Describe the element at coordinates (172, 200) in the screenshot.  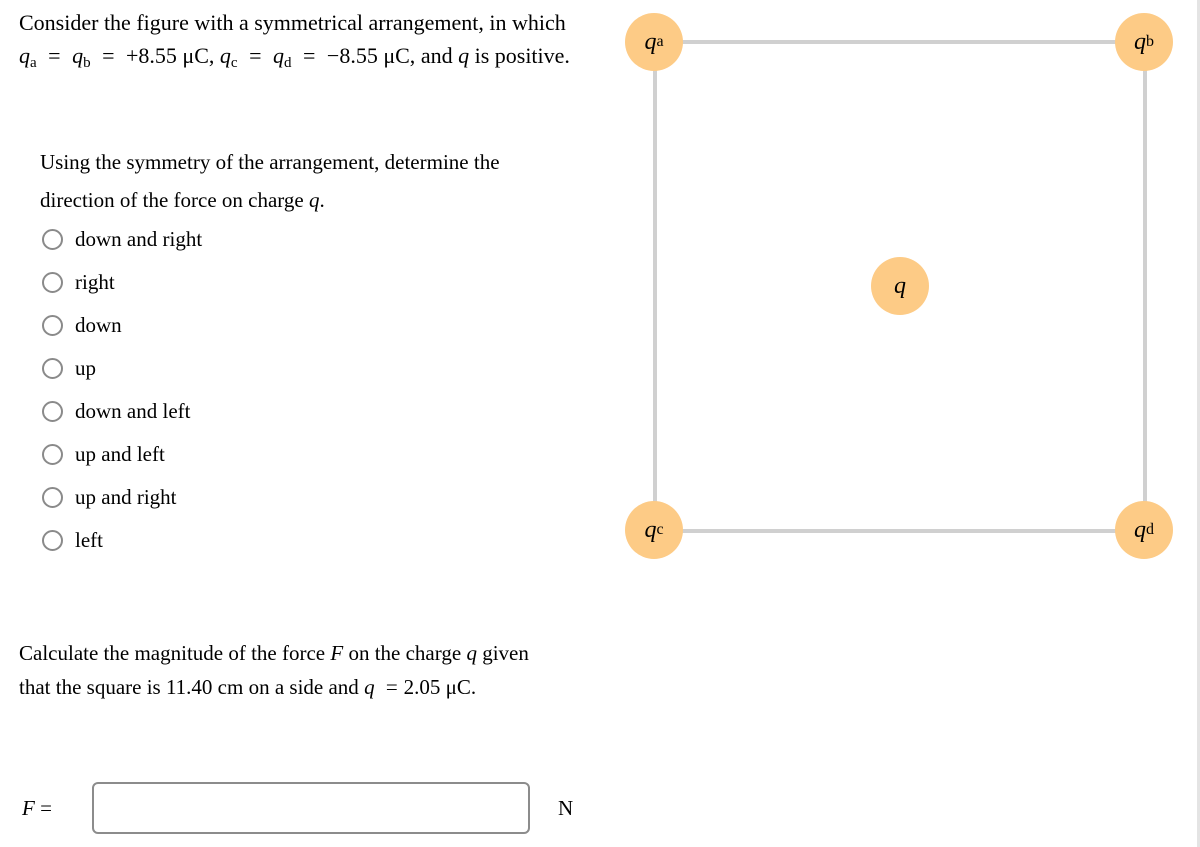
I see `question-line-2-text: direction of the force on charge` at that location.